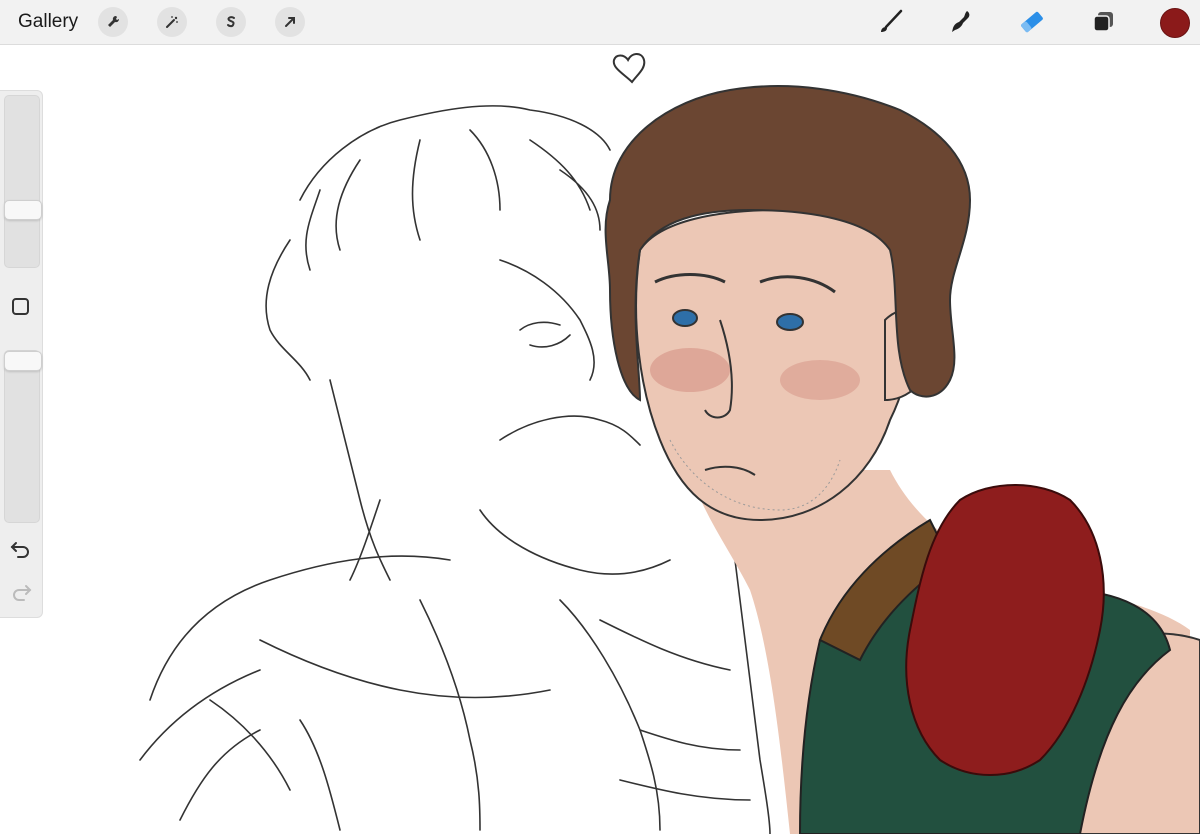 The width and height of the screenshot is (1200, 834). What do you see at coordinates (23, 181) in the screenshot?
I see `brush-size-slider` at bounding box center [23, 181].